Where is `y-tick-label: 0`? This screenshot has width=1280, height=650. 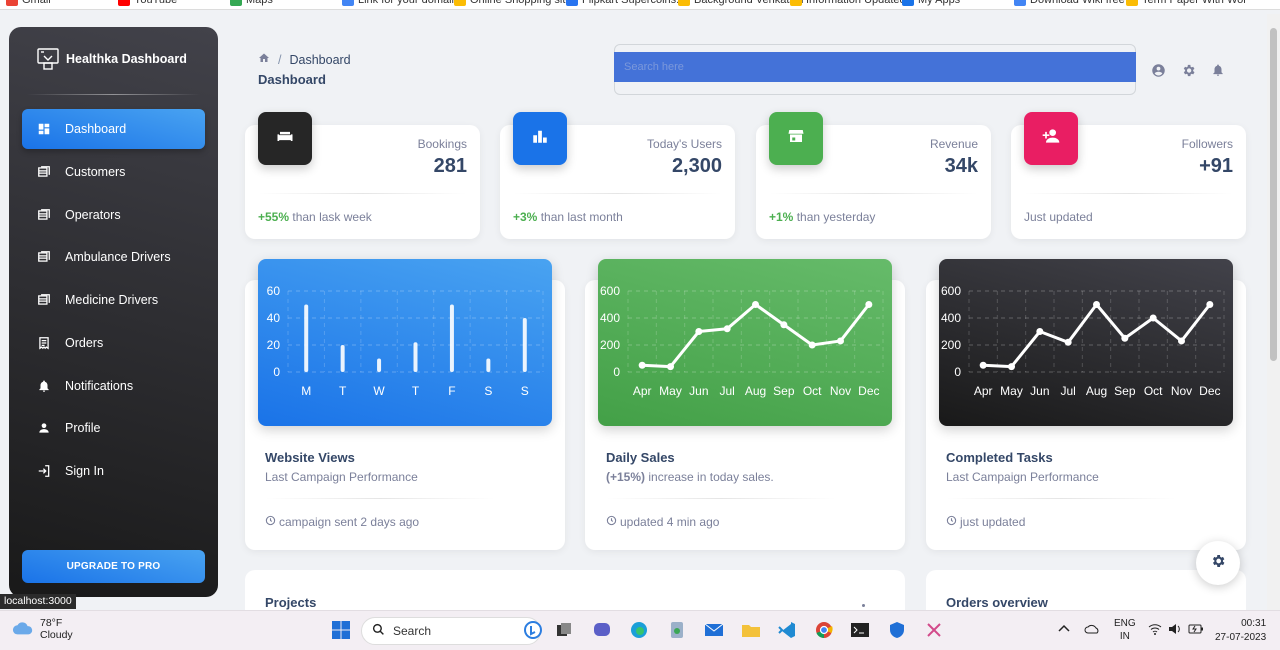 y-tick-label: 0 is located at coordinates (957, 372).